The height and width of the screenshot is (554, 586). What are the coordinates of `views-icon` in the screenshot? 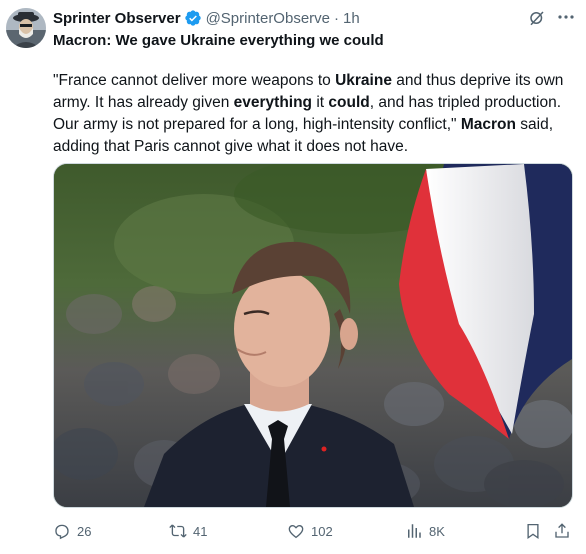 It's located at (414, 531).